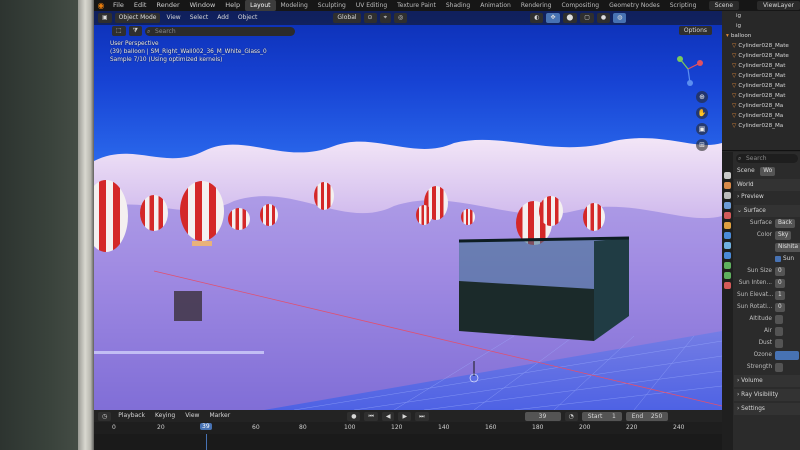 The image size is (800, 450). I want to click on ray-visibility-panel: › Ray Visibility, so click(767, 395).